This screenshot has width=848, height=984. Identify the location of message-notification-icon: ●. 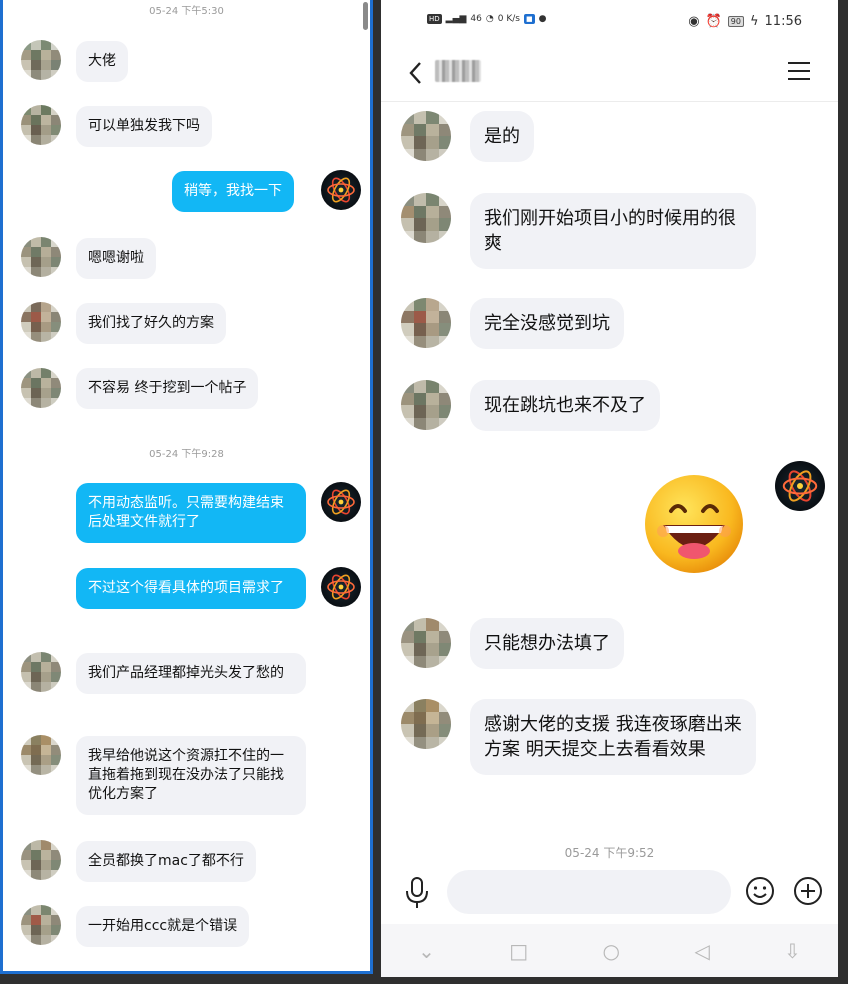
(542, 19).